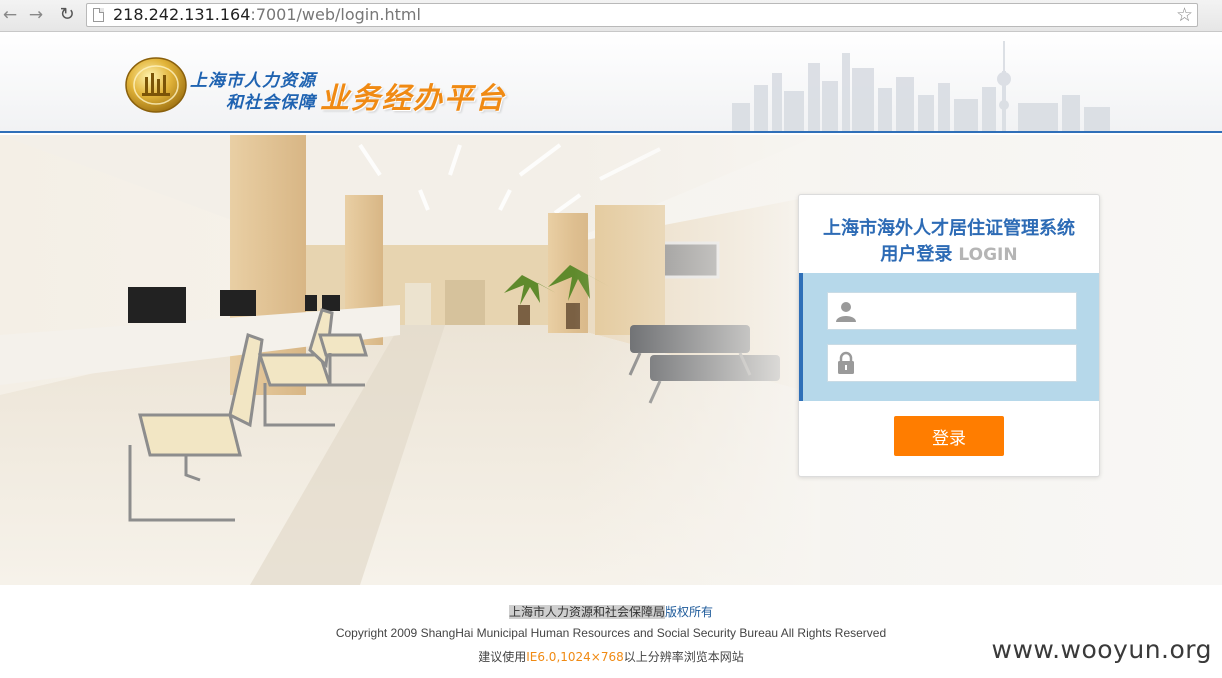 This screenshot has height=678, width=1222. What do you see at coordinates (921, 86) in the screenshot?
I see `city-skyline-graphic` at bounding box center [921, 86].